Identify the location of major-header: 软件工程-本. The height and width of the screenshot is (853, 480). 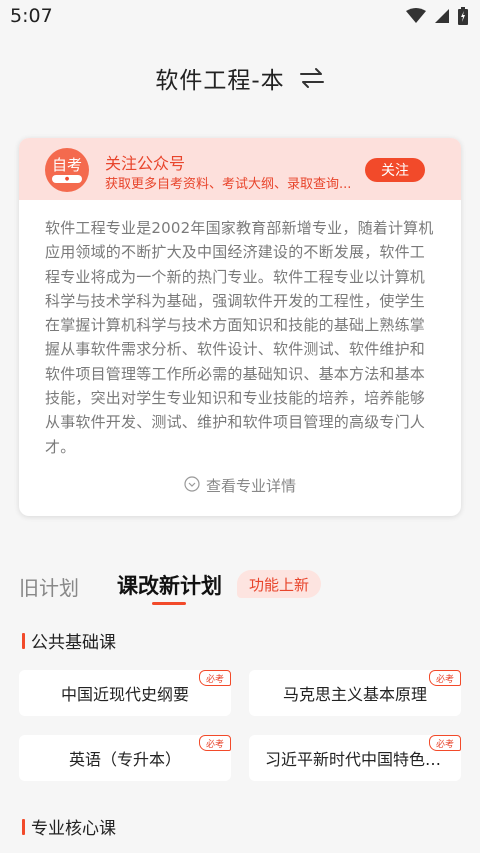
(240, 78).